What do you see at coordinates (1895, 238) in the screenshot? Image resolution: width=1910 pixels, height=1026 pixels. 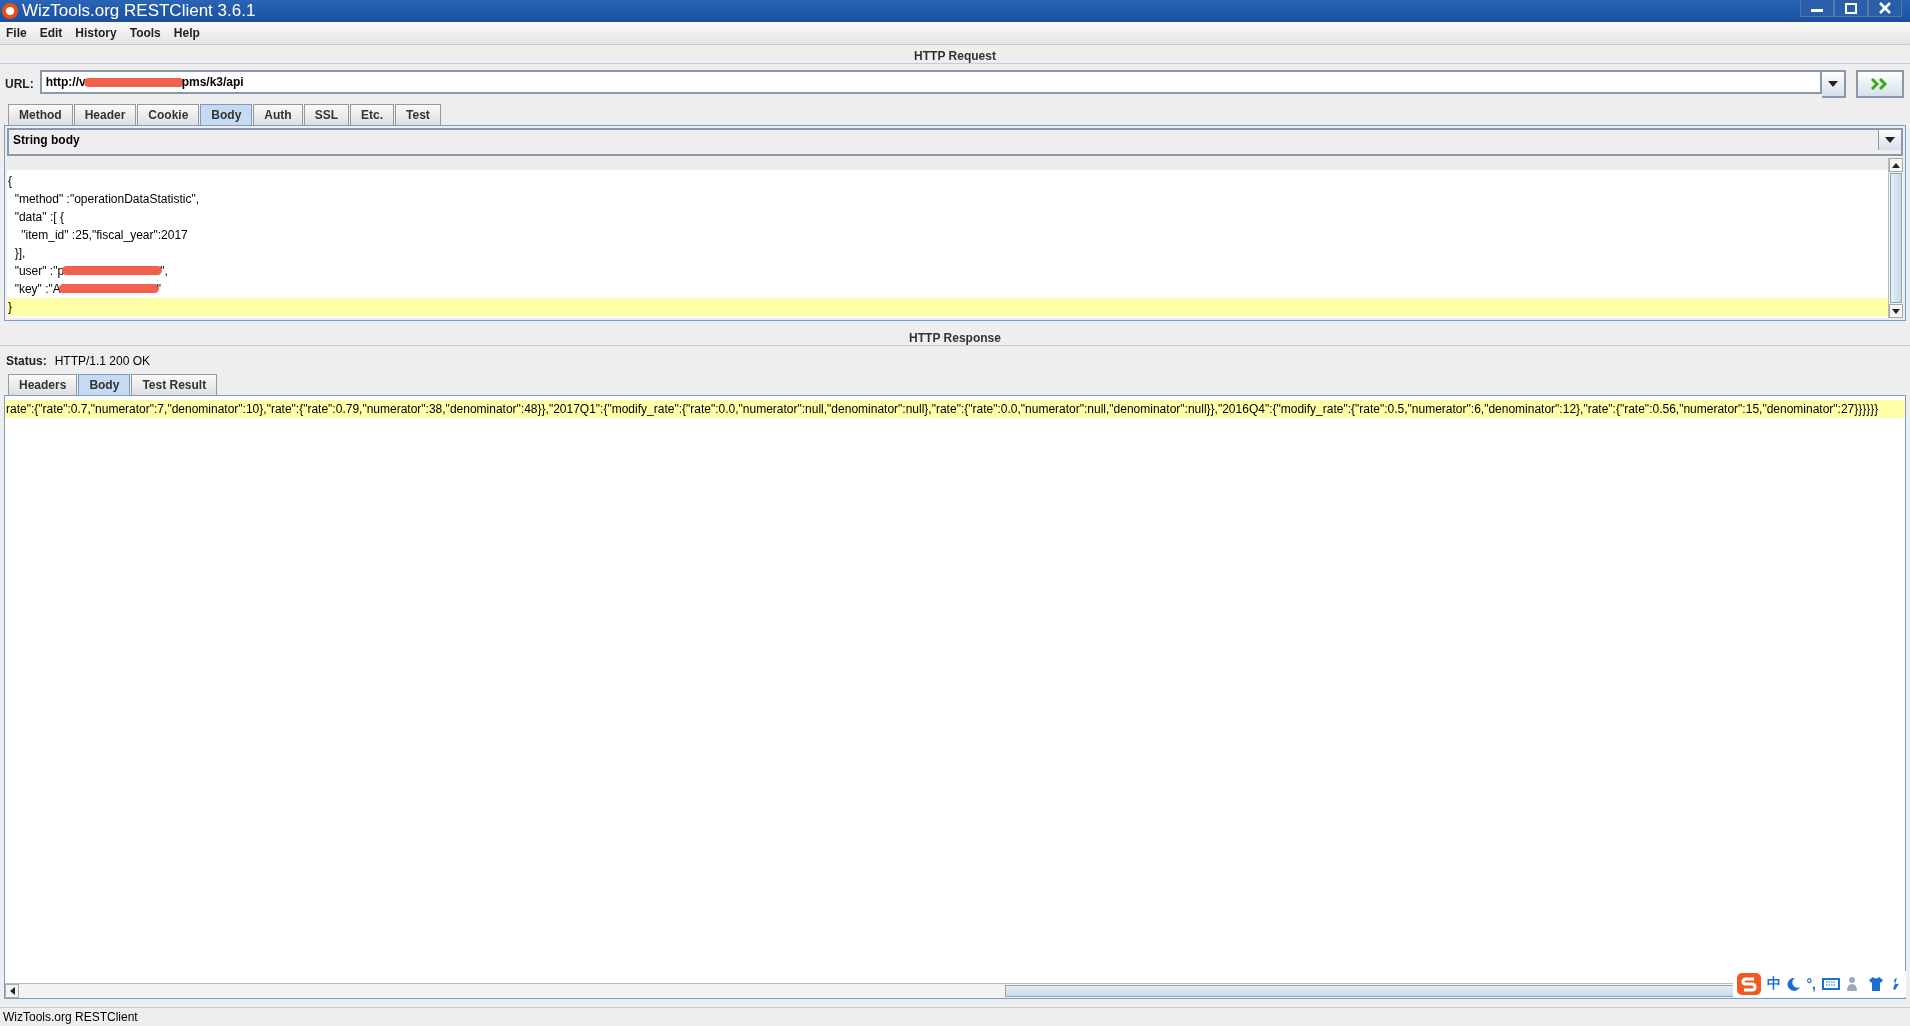 I see `vertical-scrollbar` at bounding box center [1895, 238].